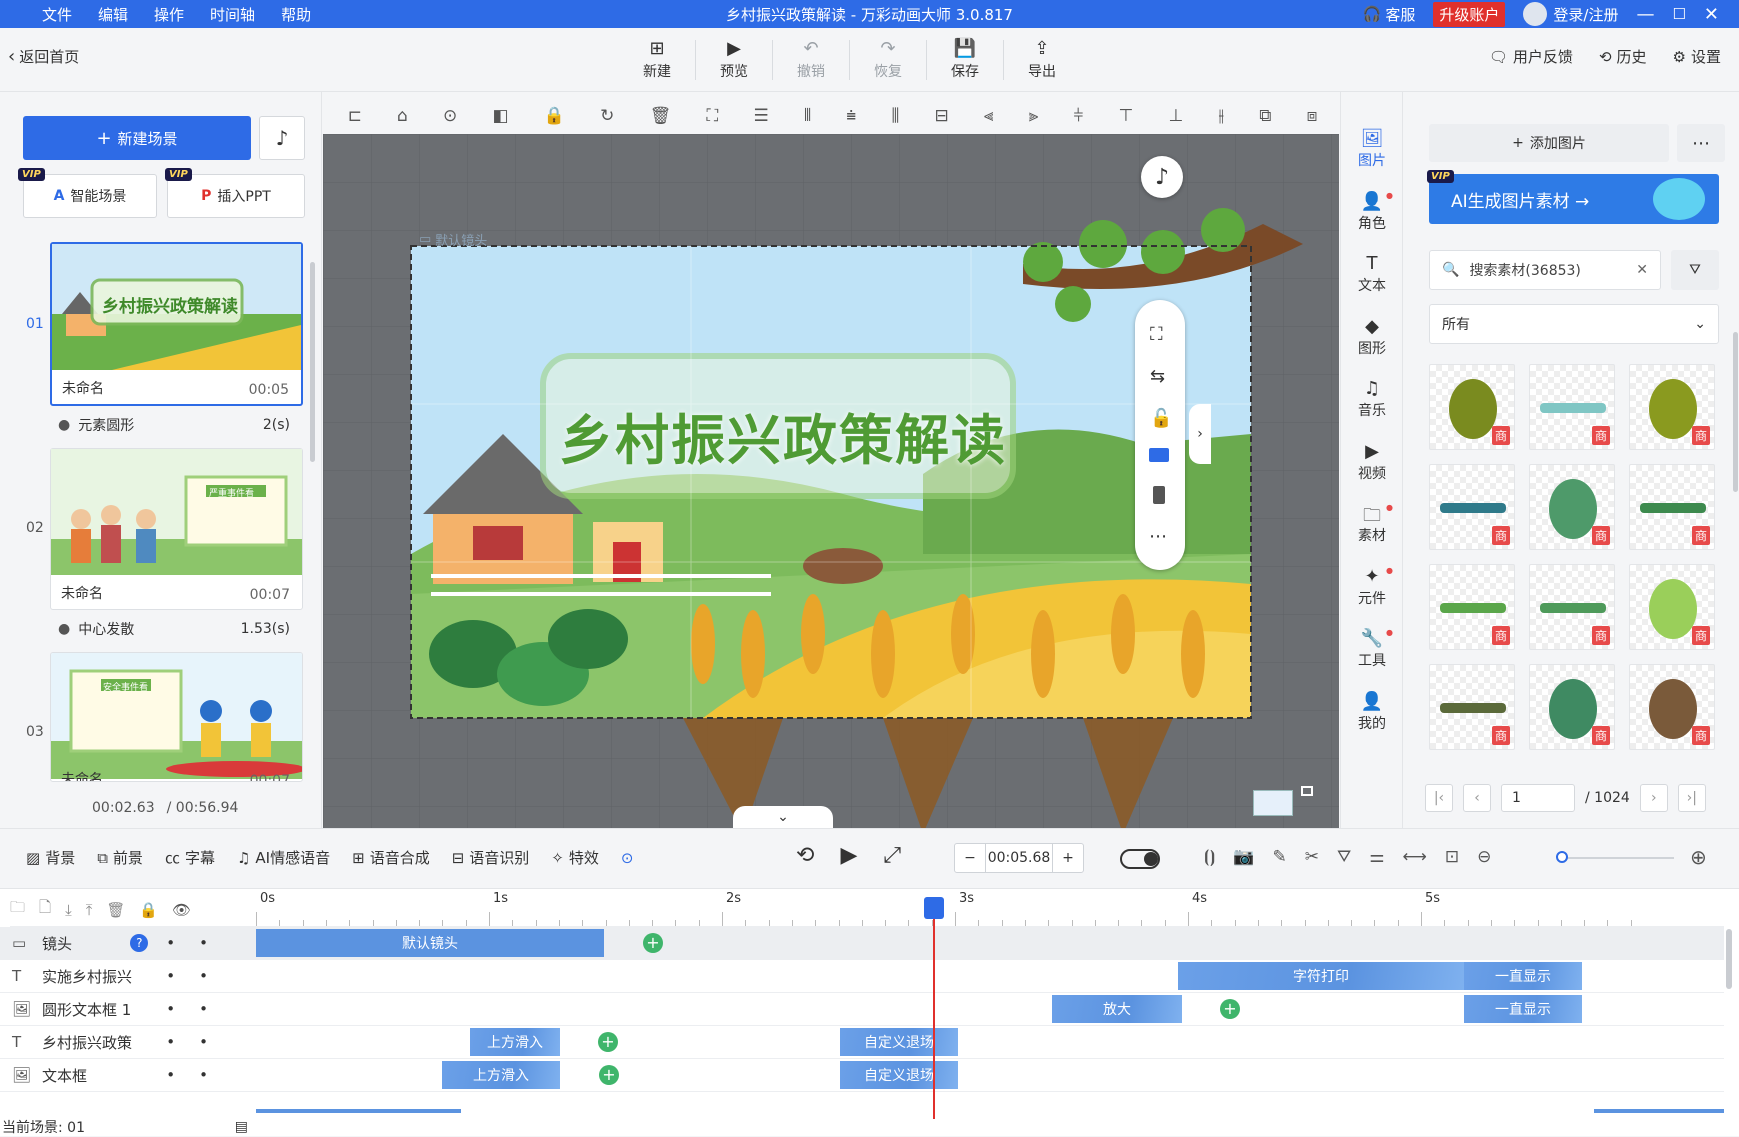 This screenshot has height=1137, width=1739. I want to click on track-header: ▭ 镜头? • •, so click(128, 943).